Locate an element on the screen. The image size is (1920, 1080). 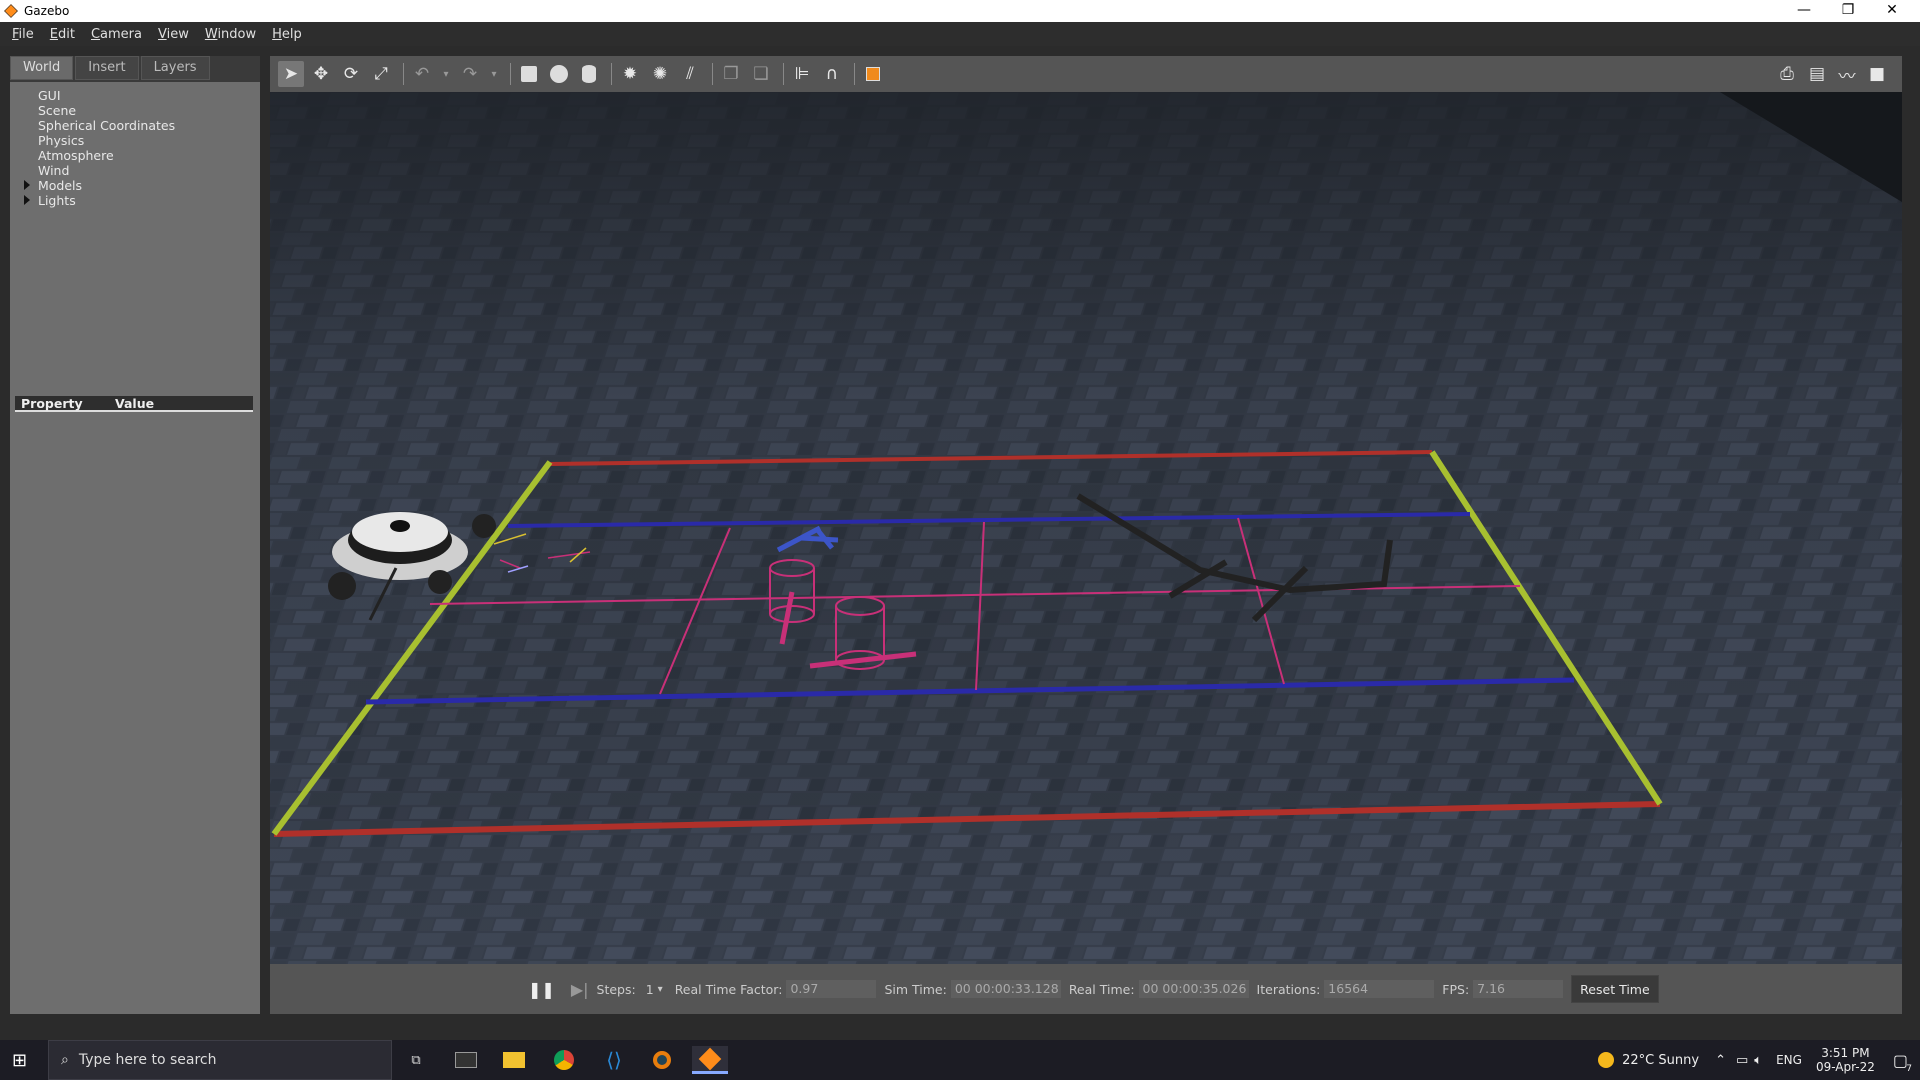
redo-dropdown-icon: ▾ is located at coordinates (494, 74).